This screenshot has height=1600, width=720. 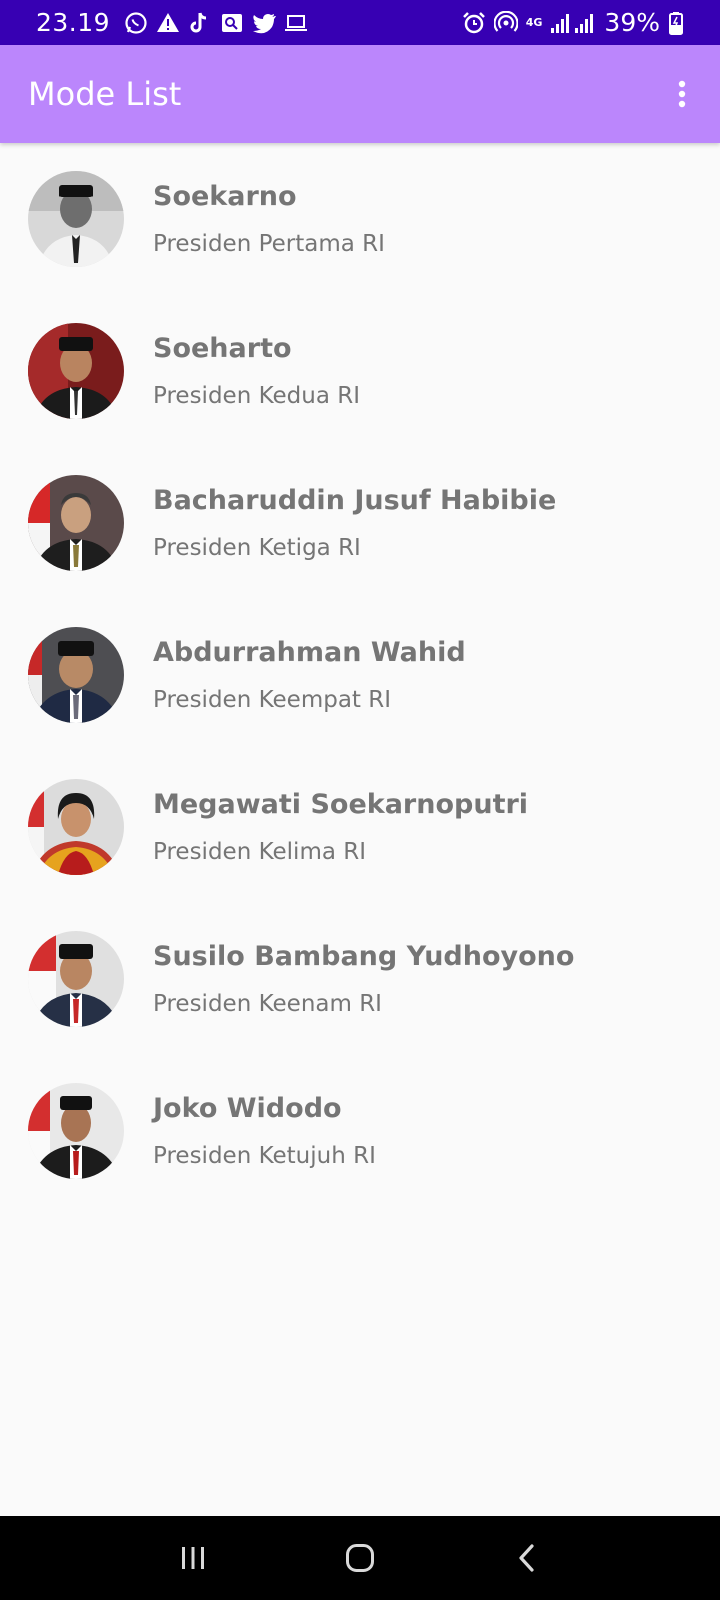 What do you see at coordinates (296, 23) in the screenshot?
I see `laptop-icon` at bounding box center [296, 23].